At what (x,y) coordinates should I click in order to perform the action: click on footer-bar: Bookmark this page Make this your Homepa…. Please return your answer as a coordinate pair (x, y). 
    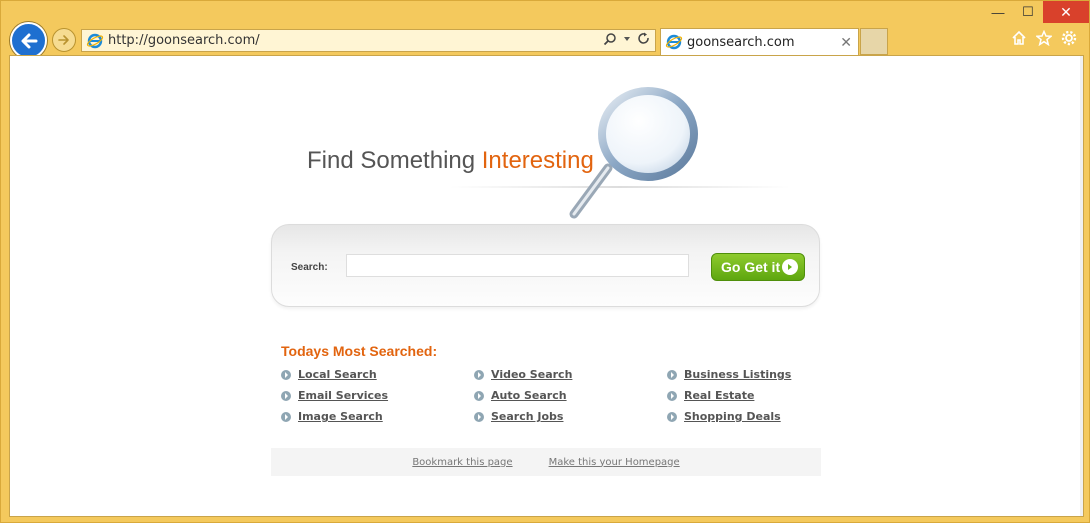
    Looking at the image, I should click on (546, 462).